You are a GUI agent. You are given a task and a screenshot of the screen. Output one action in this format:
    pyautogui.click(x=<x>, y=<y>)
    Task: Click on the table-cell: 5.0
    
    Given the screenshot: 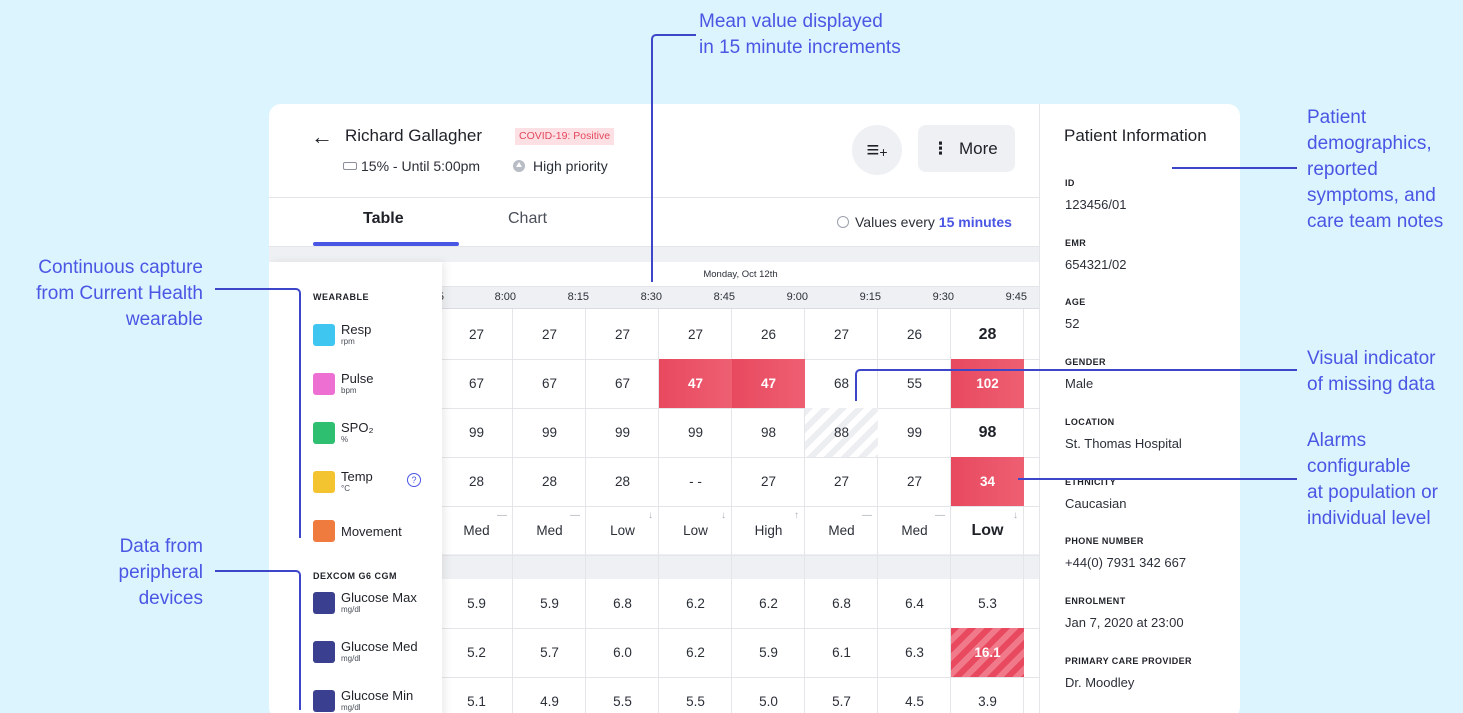 What is the action you would take?
    pyautogui.click(x=768, y=695)
    